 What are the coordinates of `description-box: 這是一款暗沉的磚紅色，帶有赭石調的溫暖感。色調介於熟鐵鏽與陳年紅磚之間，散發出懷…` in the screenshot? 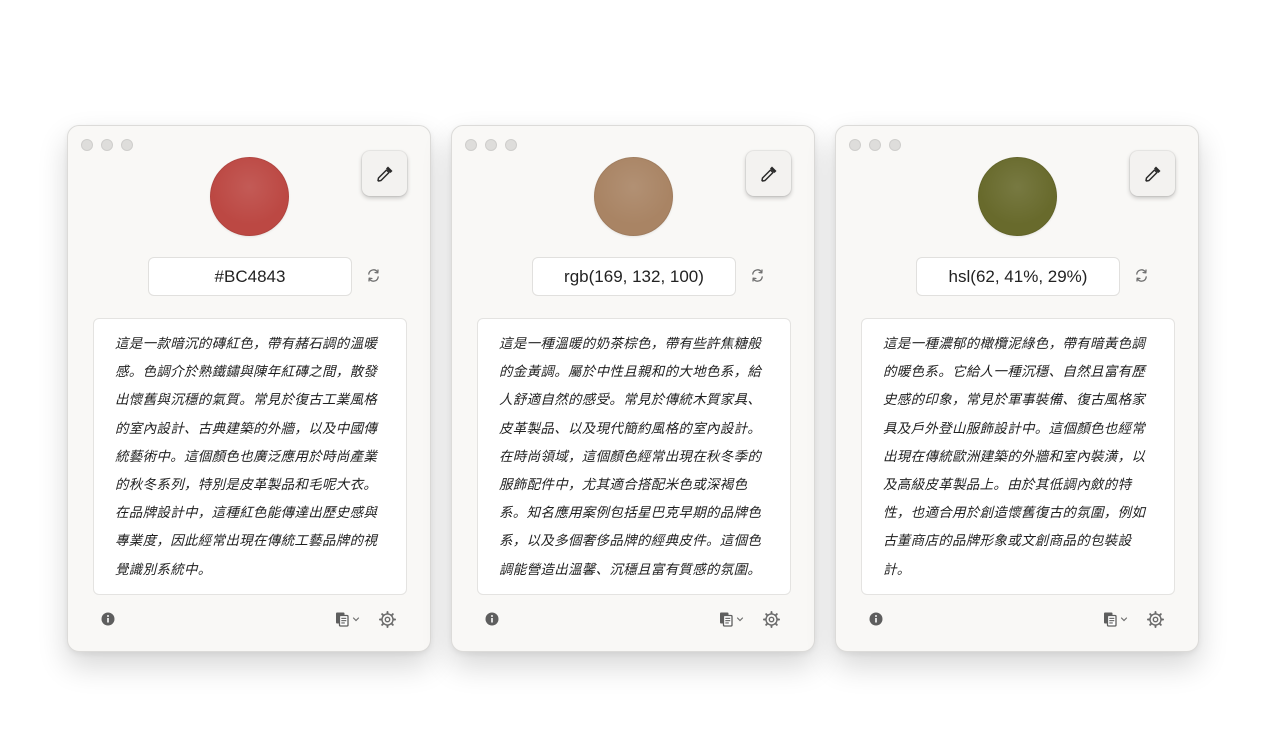 It's located at (250, 456).